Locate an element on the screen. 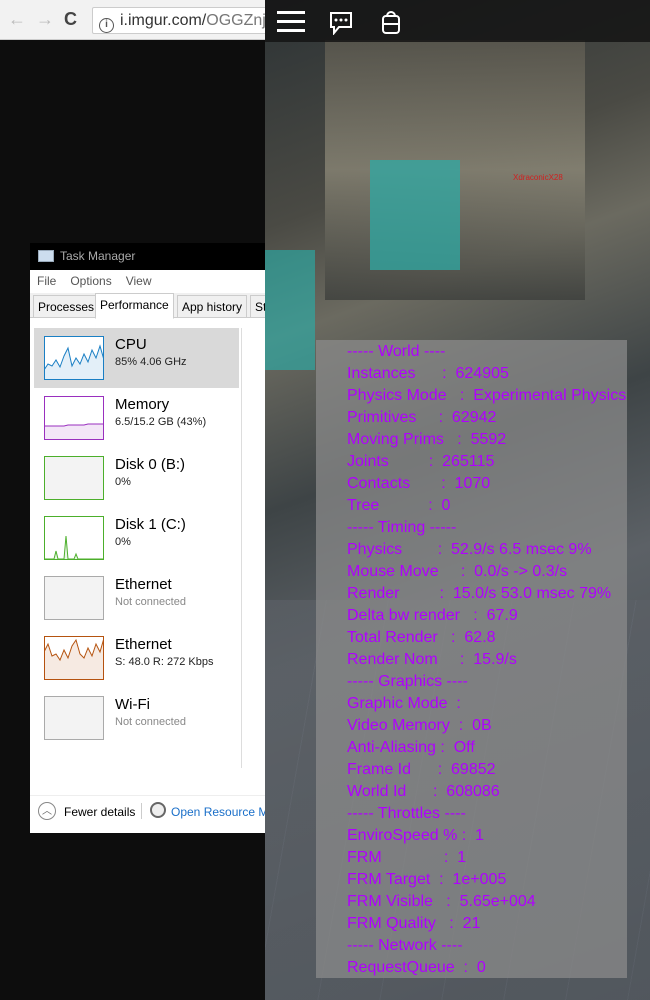 This screenshot has width=650, height=1000. resource-detail: S: 48.0 R: 272 Kbps is located at coordinates (164, 662).